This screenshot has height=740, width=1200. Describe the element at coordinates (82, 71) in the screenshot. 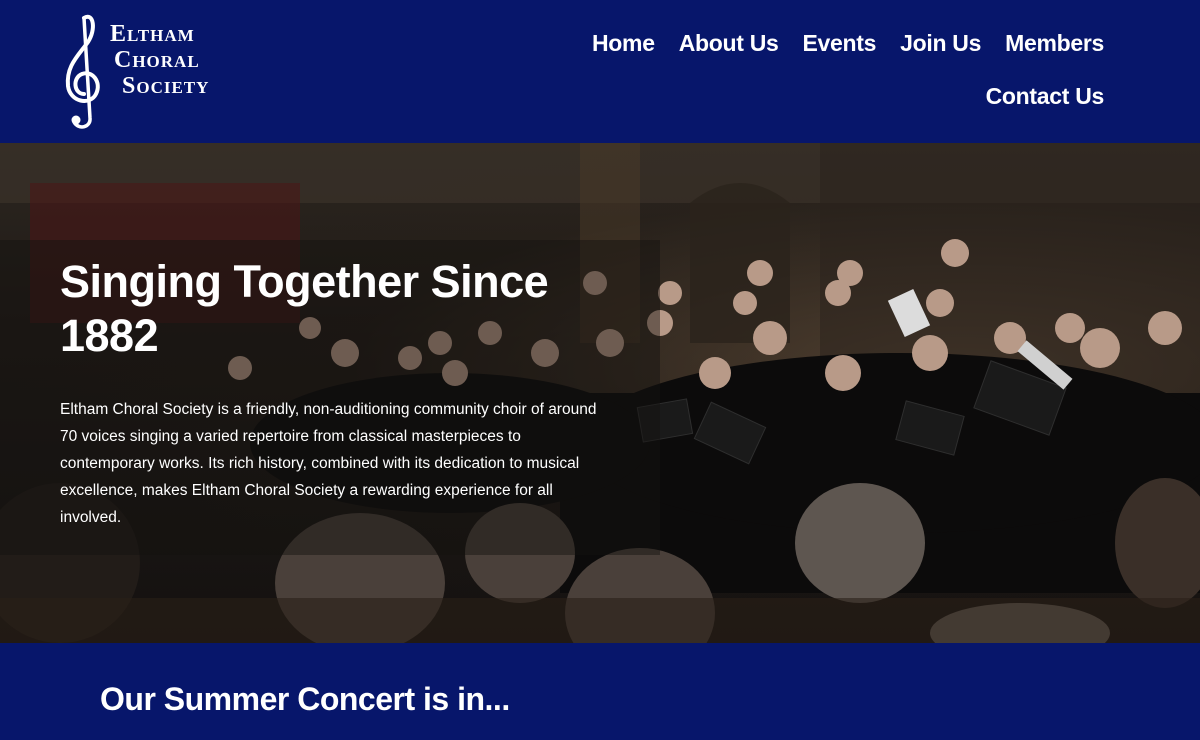

I see `treble-clef-icon` at that location.